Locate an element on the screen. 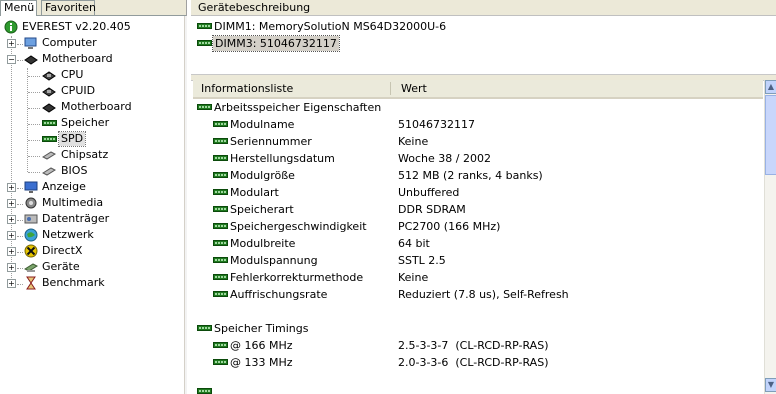 This screenshot has width=776, height=394. tree-item-spd: SPD is located at coordinates (112, 139).